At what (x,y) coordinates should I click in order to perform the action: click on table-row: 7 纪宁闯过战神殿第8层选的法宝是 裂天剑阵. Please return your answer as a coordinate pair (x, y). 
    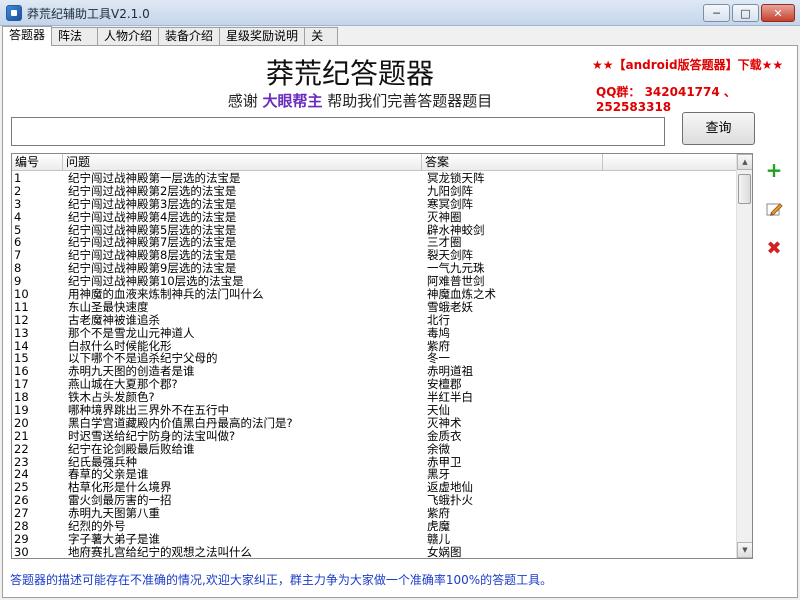
    Looking at the image, I should click on (374, 255).